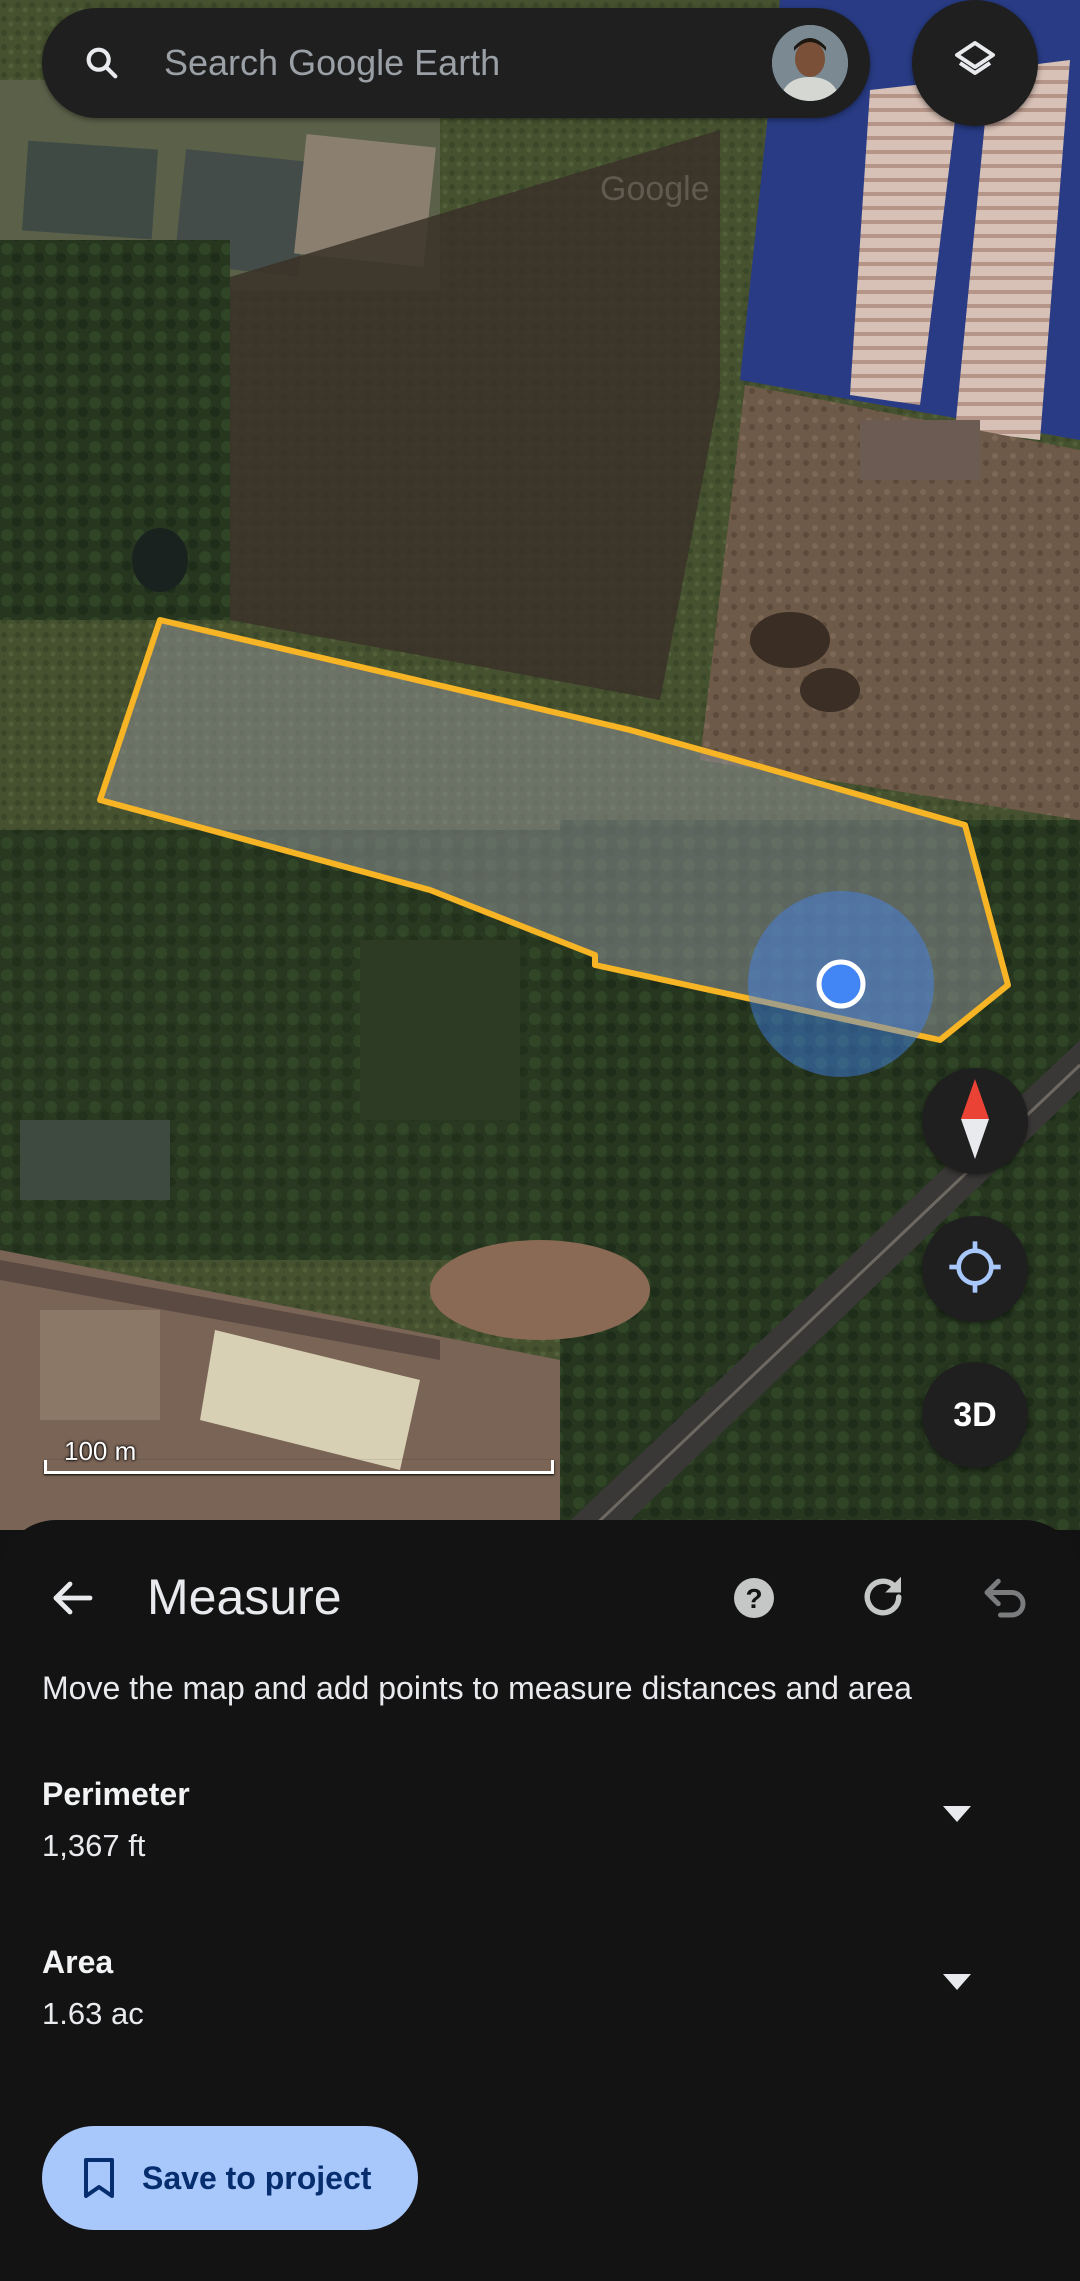 This screenshot has width=1080, height=2281. Describe the element at coordinates (841, 984) in the screenshot. I see `location-dot` at that location.